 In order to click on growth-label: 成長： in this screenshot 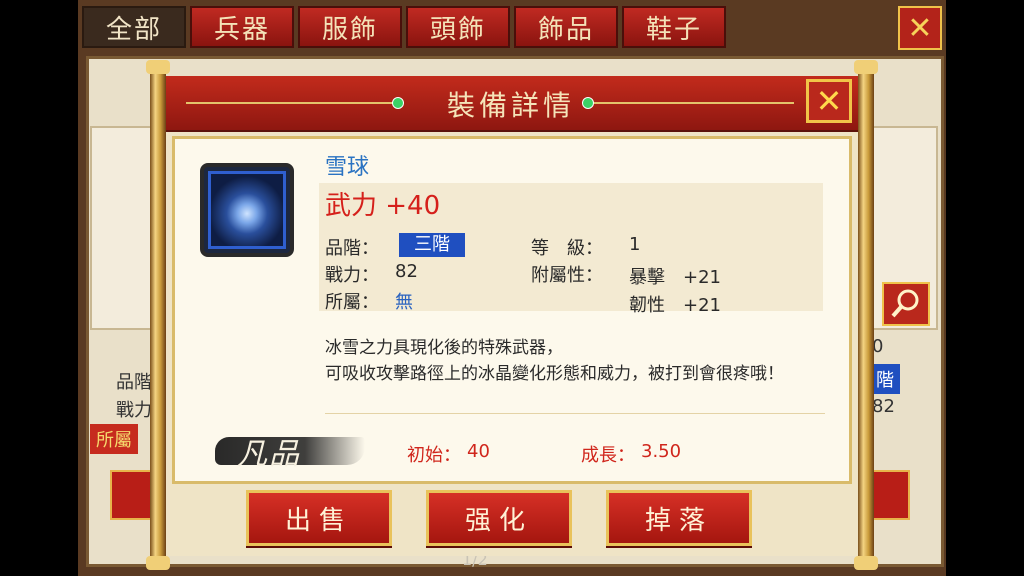, I will do `click(608, 455)`.